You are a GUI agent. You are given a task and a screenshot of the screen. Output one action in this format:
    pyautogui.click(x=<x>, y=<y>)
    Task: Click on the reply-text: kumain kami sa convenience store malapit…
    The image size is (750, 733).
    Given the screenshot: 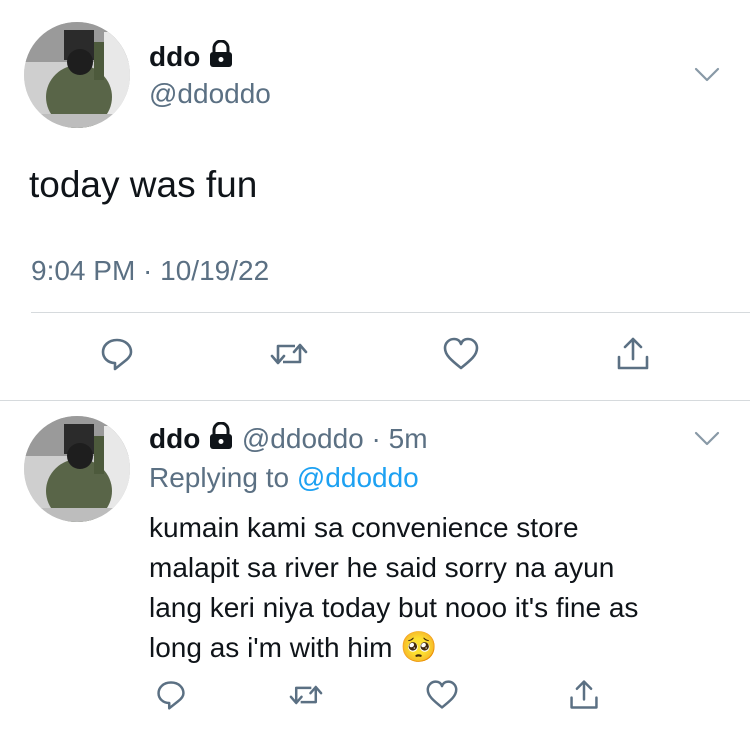 What is the action you would take?
    pyautogui.click(x=393, y=588)
    